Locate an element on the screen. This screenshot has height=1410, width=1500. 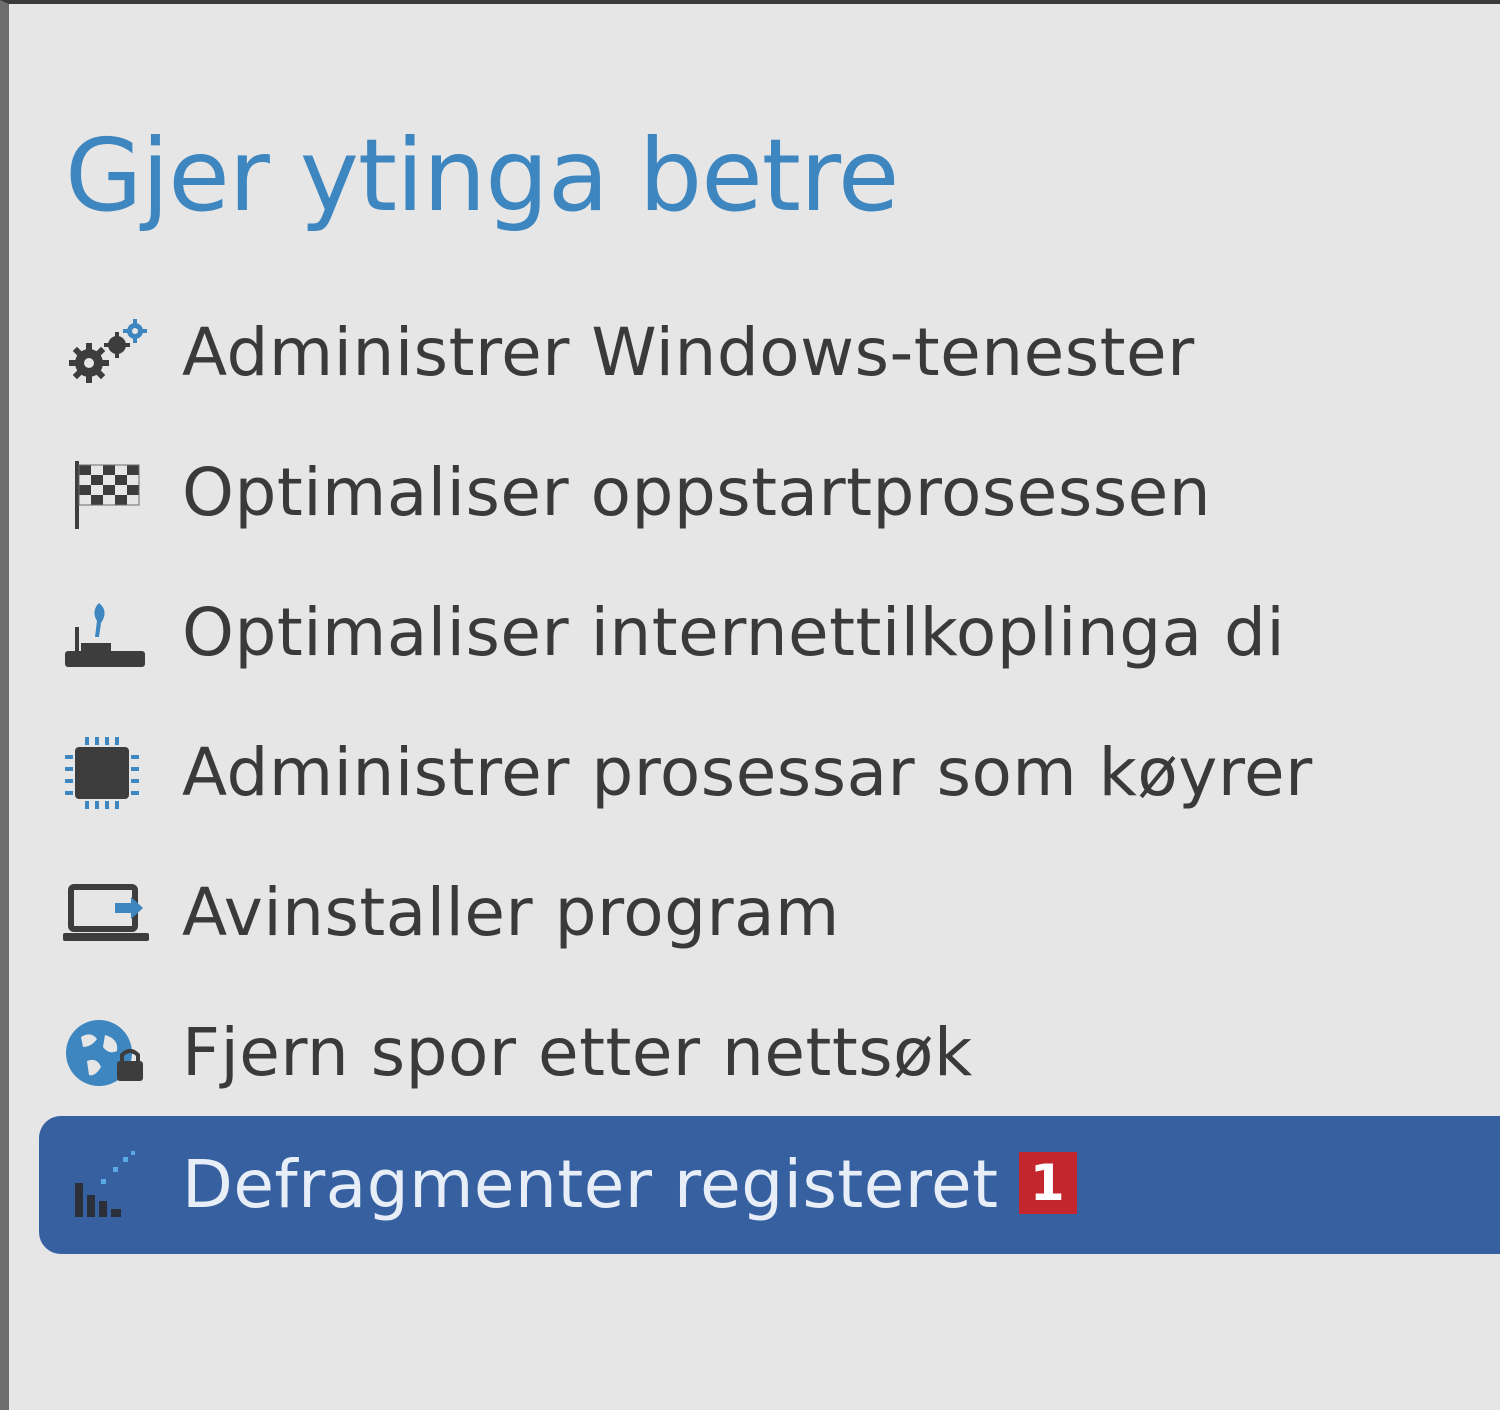
menu-item-startup: Optimaliser oppstartprosessen is located at coordinates (769, 493).